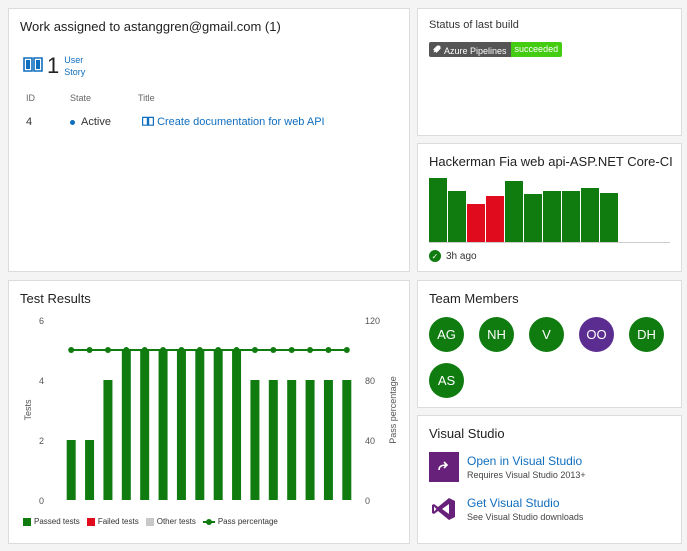  Describe the element at coordinates (90, 122) in the screenshot. I see `work-item-state: Active` at that location.